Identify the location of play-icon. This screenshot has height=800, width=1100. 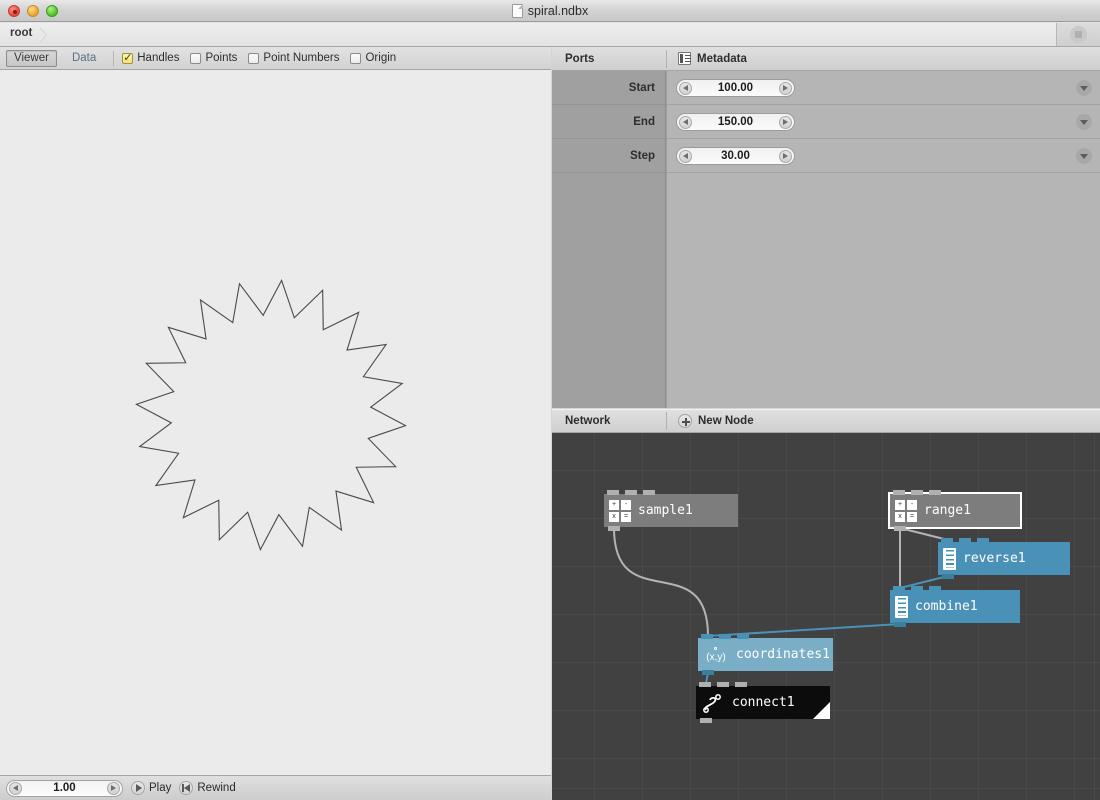
(138, 788).